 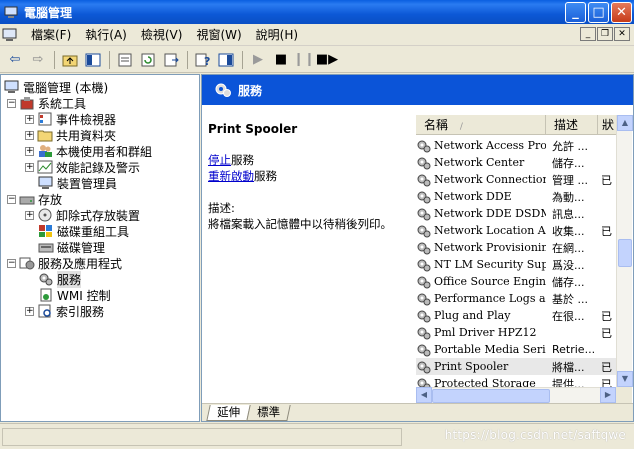 I want to click on scroll-up-arrow: ▲, so click(x=625, y=123).